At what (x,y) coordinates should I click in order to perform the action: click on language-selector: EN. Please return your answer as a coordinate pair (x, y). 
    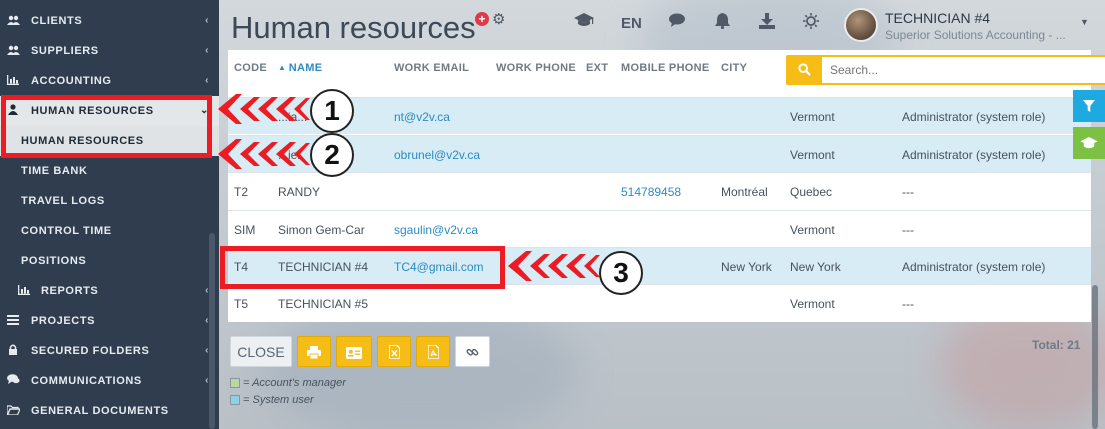
    Looking at the image, I should click on (631, 23).